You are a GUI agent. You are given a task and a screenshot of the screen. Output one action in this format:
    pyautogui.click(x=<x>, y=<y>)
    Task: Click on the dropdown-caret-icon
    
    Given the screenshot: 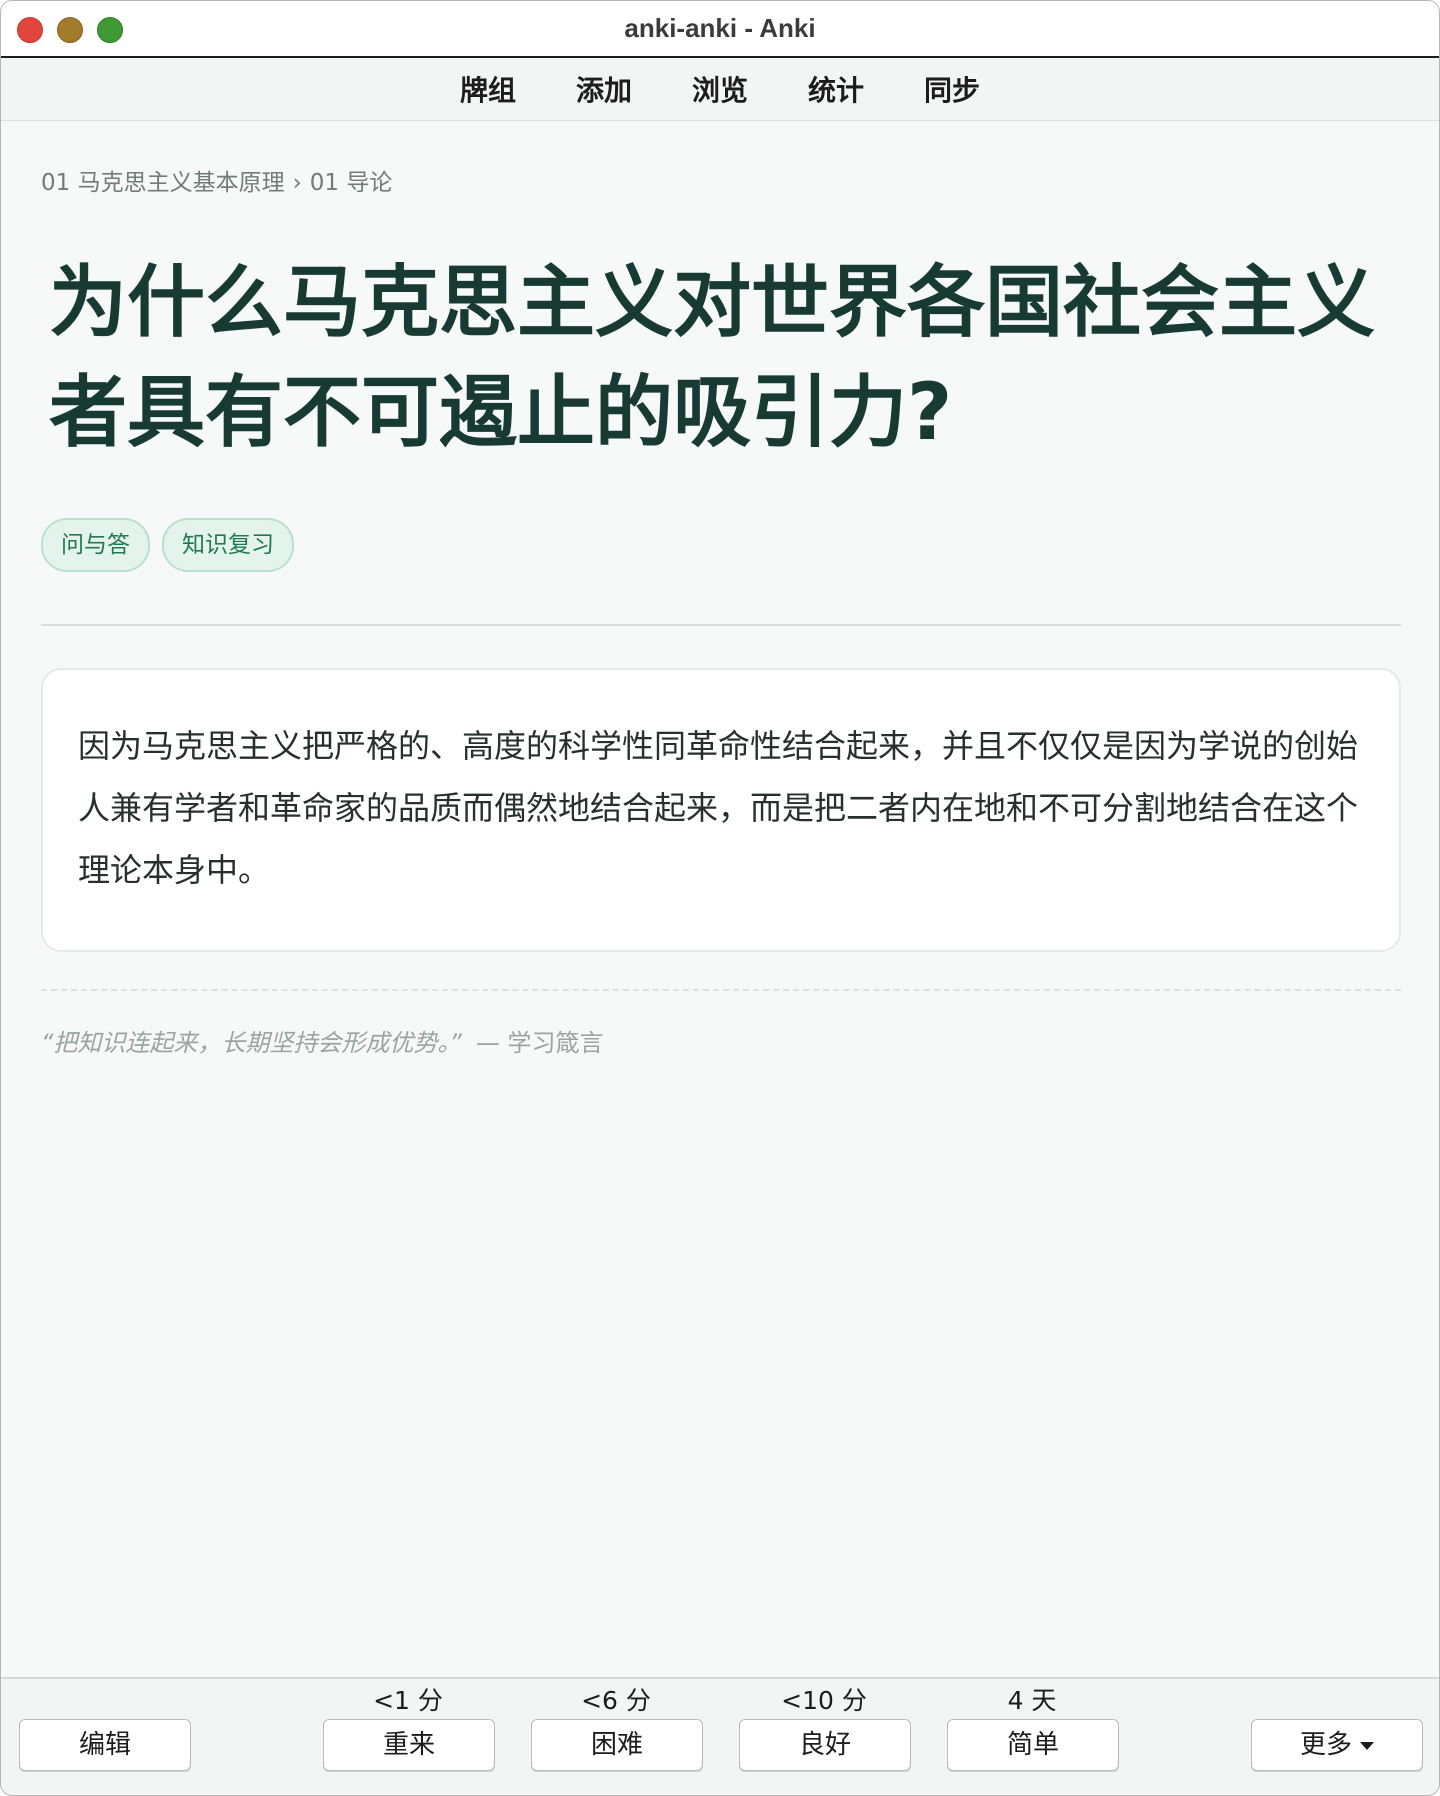 What is the action you would take?
    pyautogui.click(x=1367, y=1745)
    